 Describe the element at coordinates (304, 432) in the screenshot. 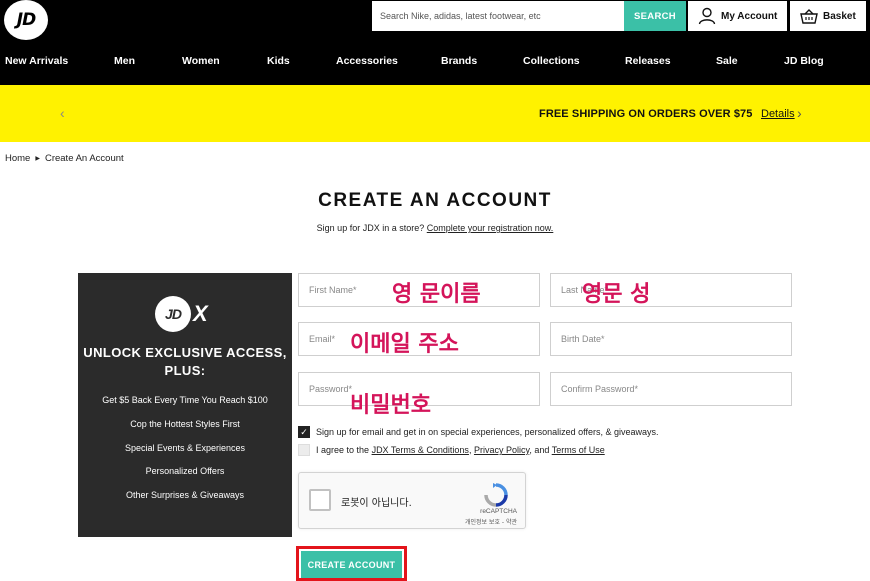

I see `email-optin-checkbox: ✓` at that location.